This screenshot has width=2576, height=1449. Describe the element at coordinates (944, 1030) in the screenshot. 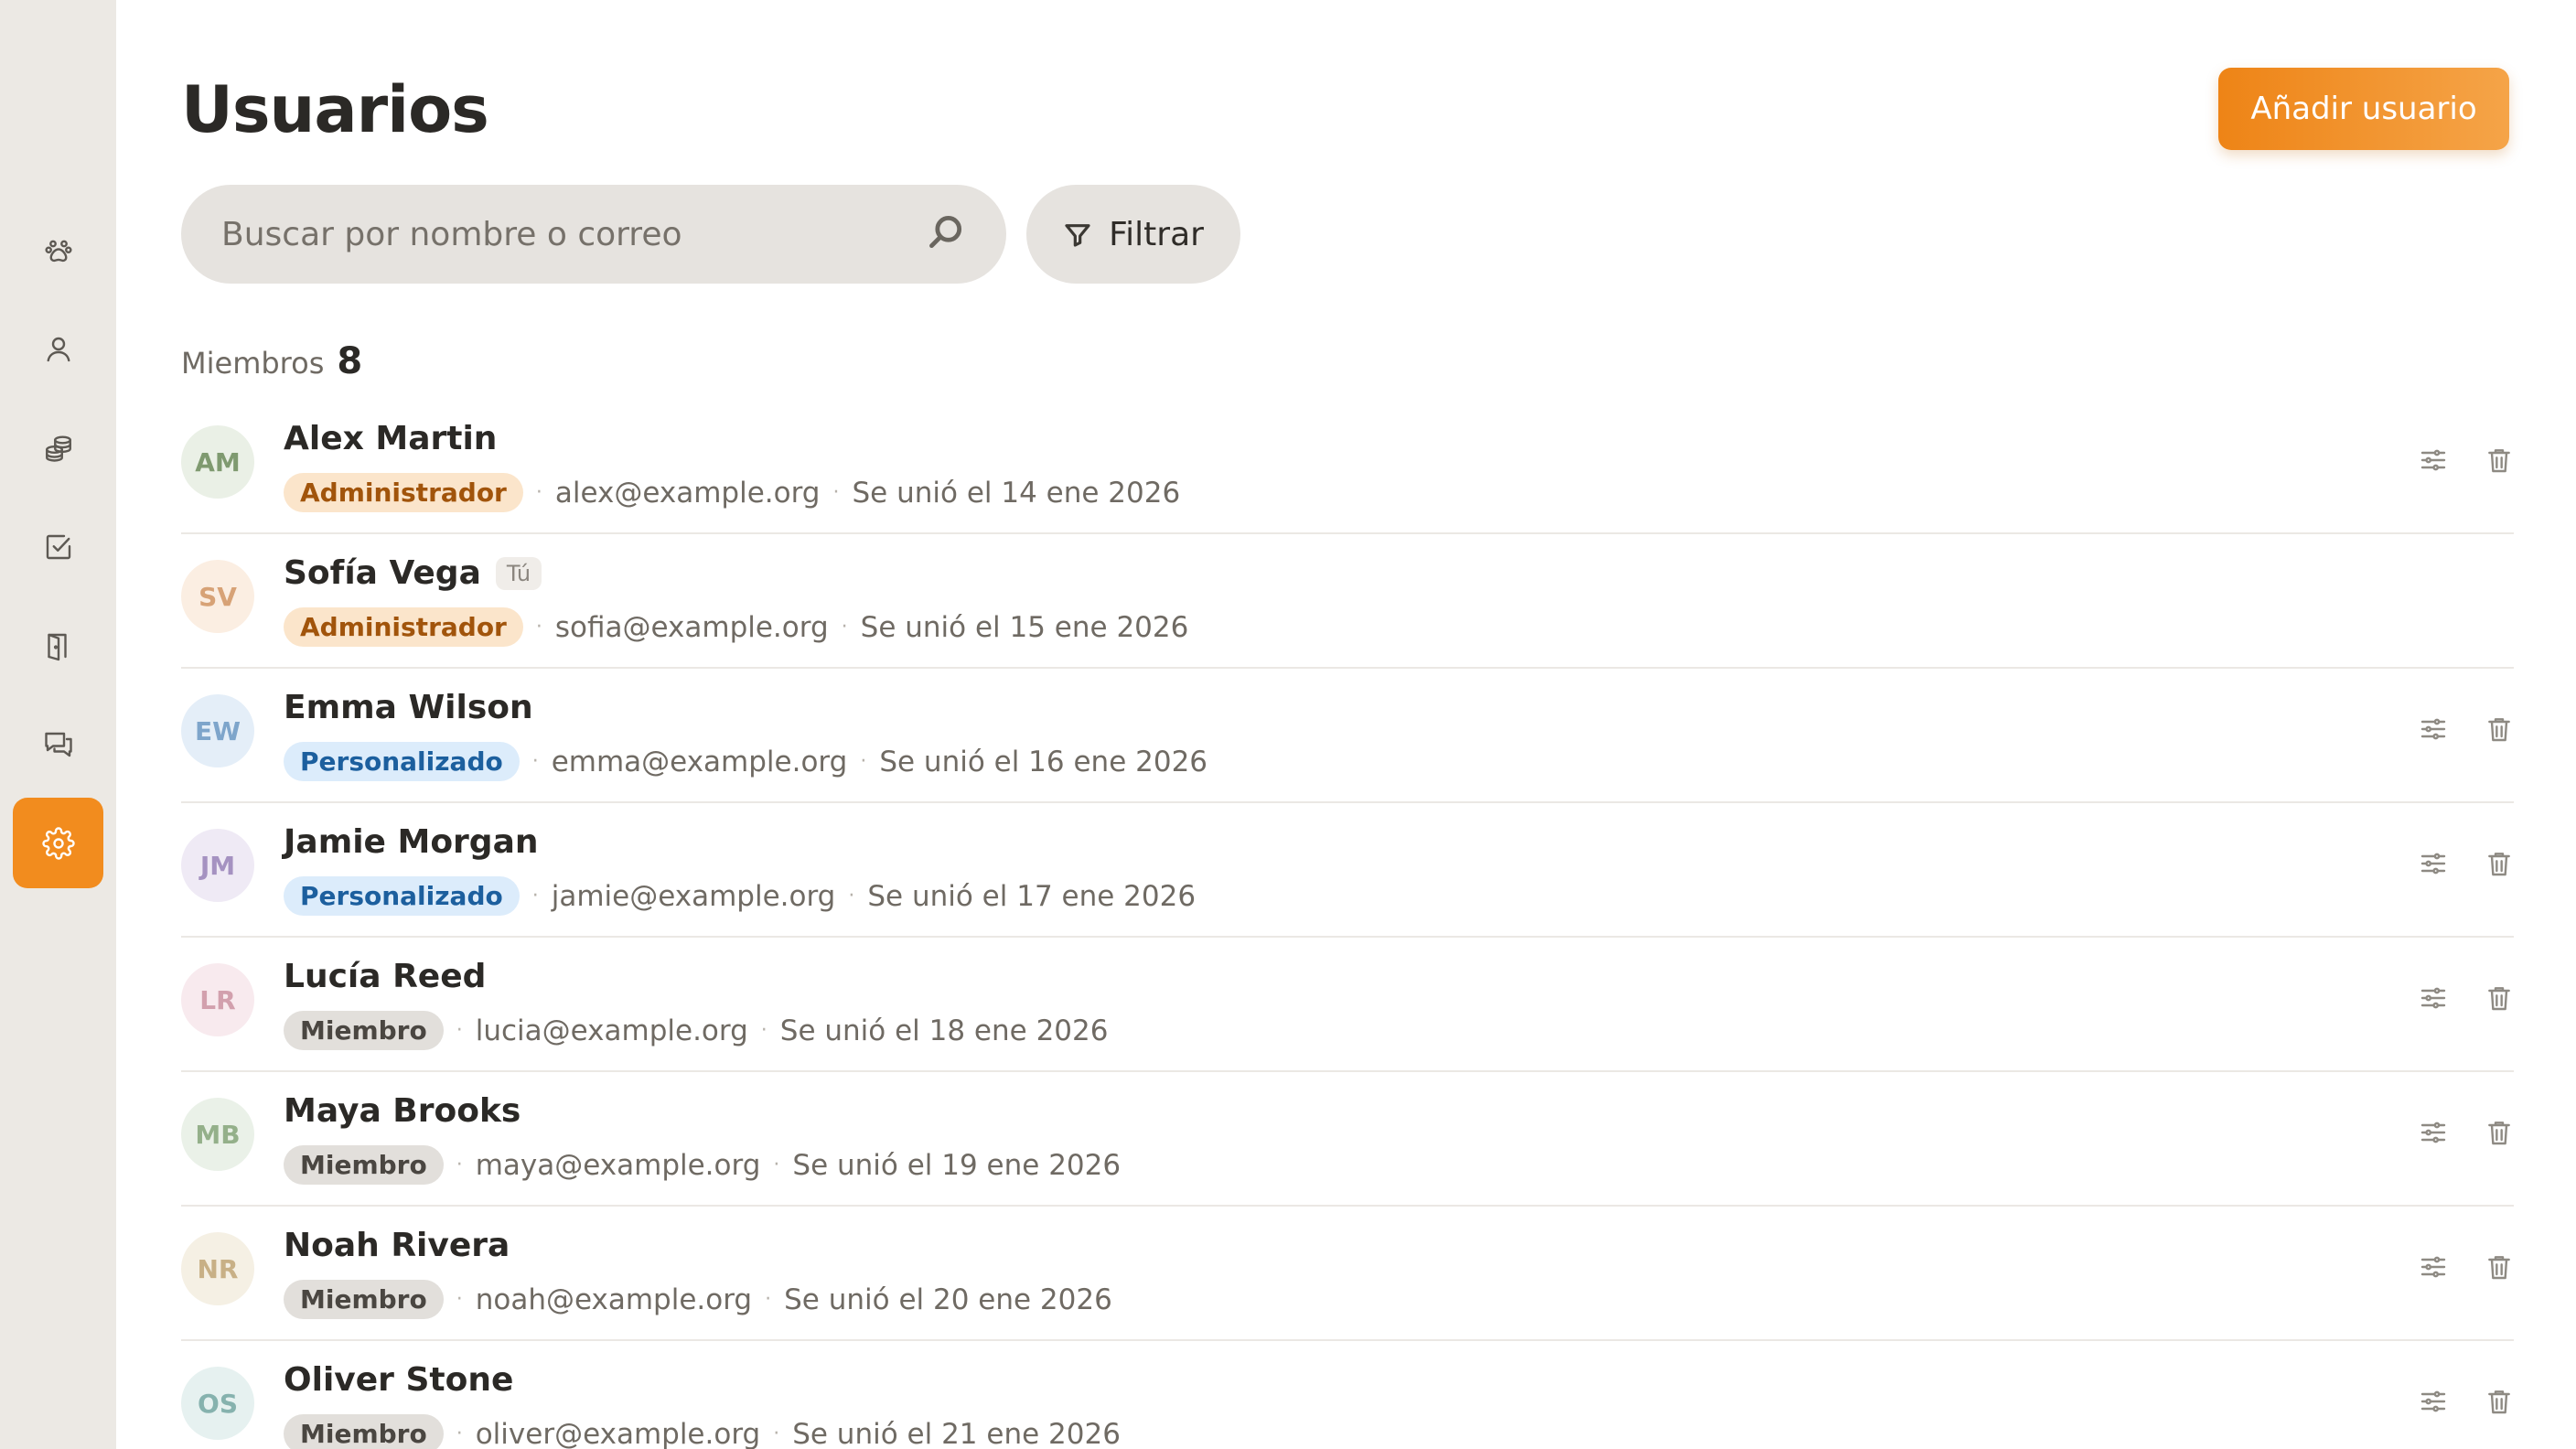

I see `user-joined-date: Se unió el 18 ene 2026` at that location.